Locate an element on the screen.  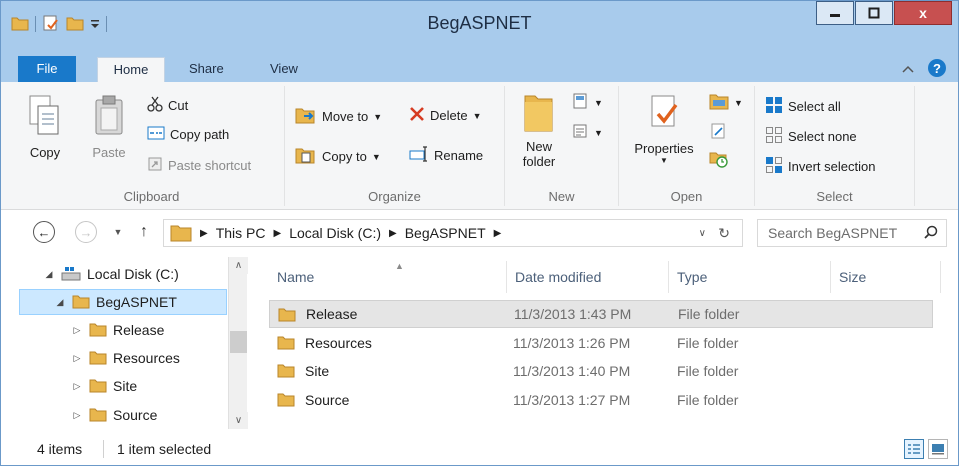
search-input: Search BegASPNET is located at coordinates (832, 233).